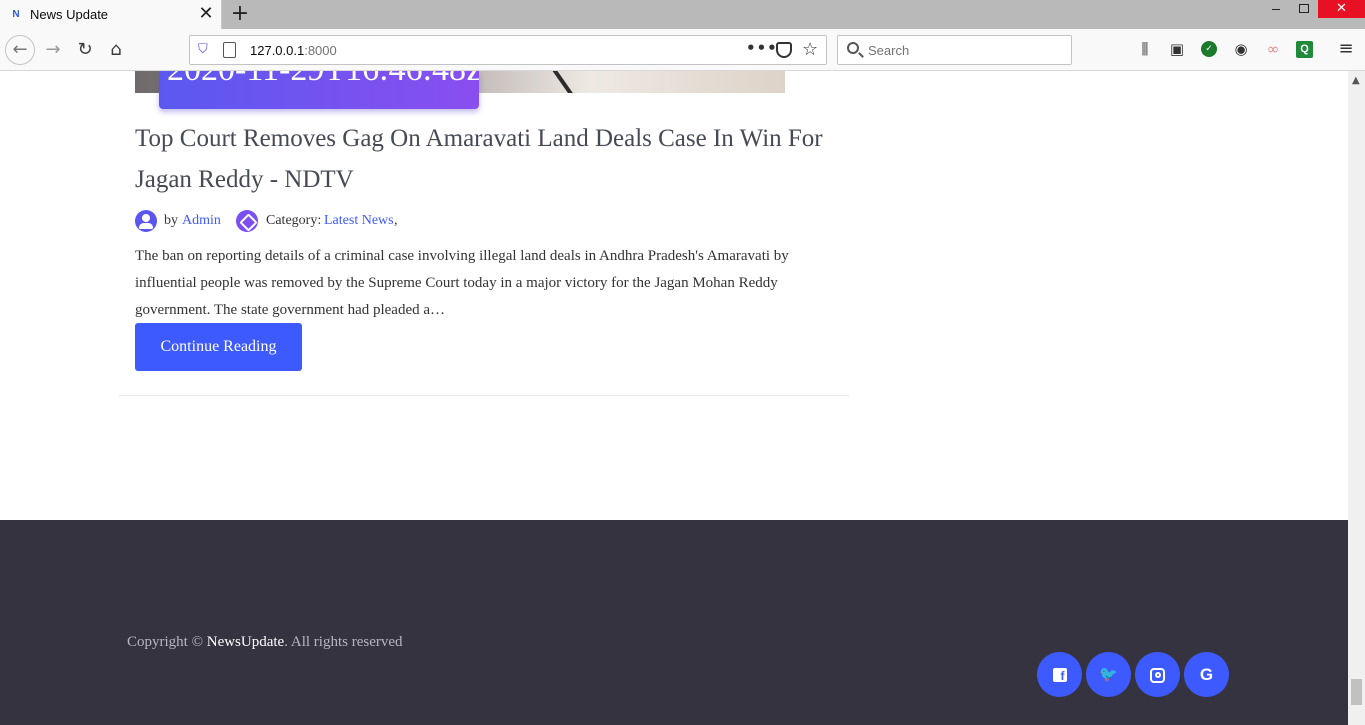  What do you see at coordinates (201, 221) in the screenshot?
I see `author-link: Admin` at bounding box center [201, 221].